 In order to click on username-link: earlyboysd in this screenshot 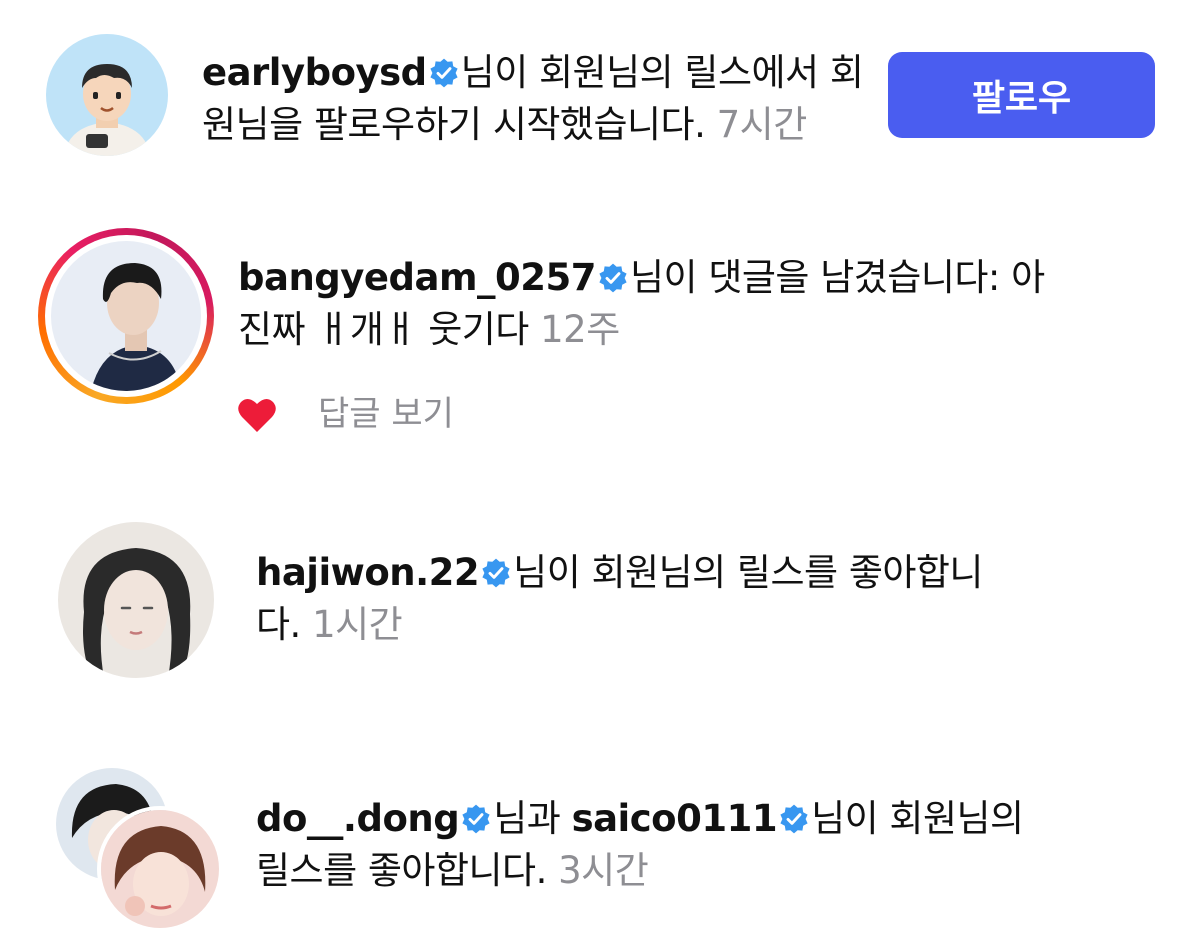, I will do `click(314, 72)`.